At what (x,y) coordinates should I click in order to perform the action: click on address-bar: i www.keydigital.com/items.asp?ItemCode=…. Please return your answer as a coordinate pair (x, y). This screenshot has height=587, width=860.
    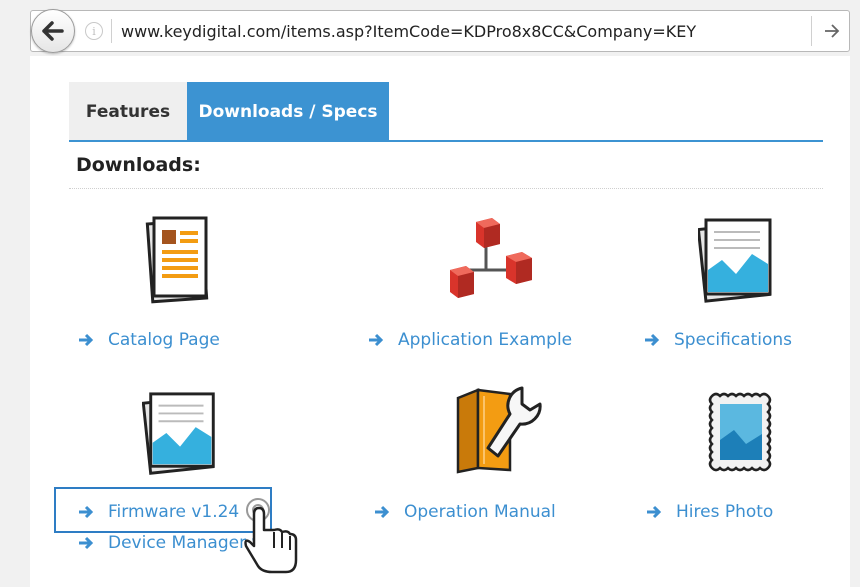
    Looking at the image, I should click on (440, 31).